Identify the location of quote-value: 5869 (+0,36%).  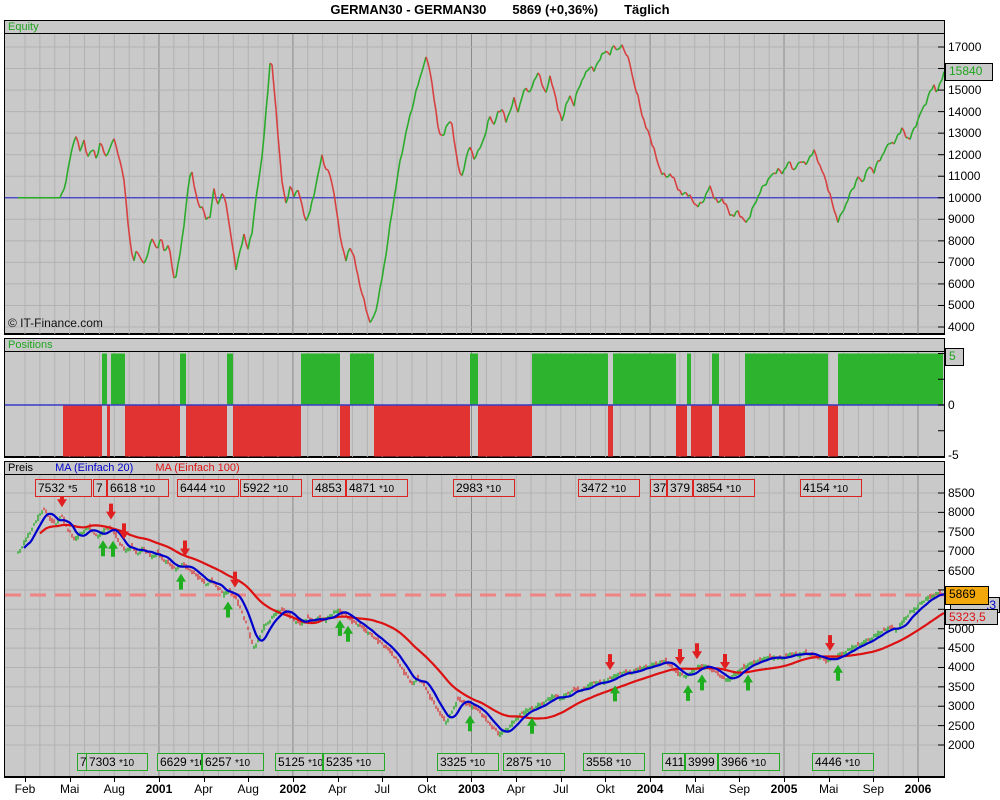
(555, 9).